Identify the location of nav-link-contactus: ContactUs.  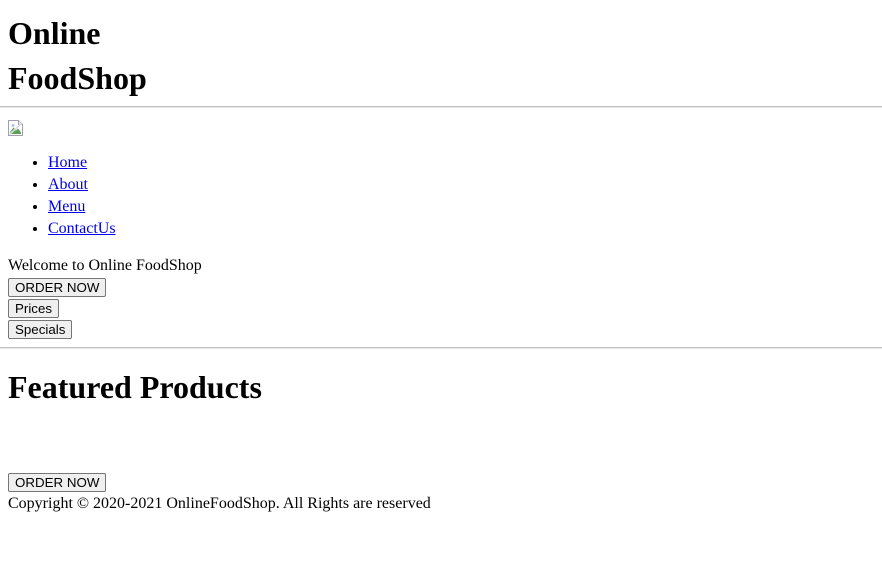
(82, 228).